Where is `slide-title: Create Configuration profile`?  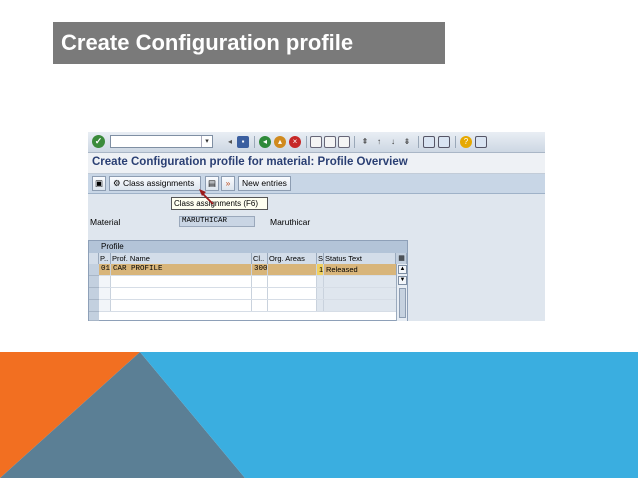 slide-title: Create Configuration profile is located at coordinates (249, 43).